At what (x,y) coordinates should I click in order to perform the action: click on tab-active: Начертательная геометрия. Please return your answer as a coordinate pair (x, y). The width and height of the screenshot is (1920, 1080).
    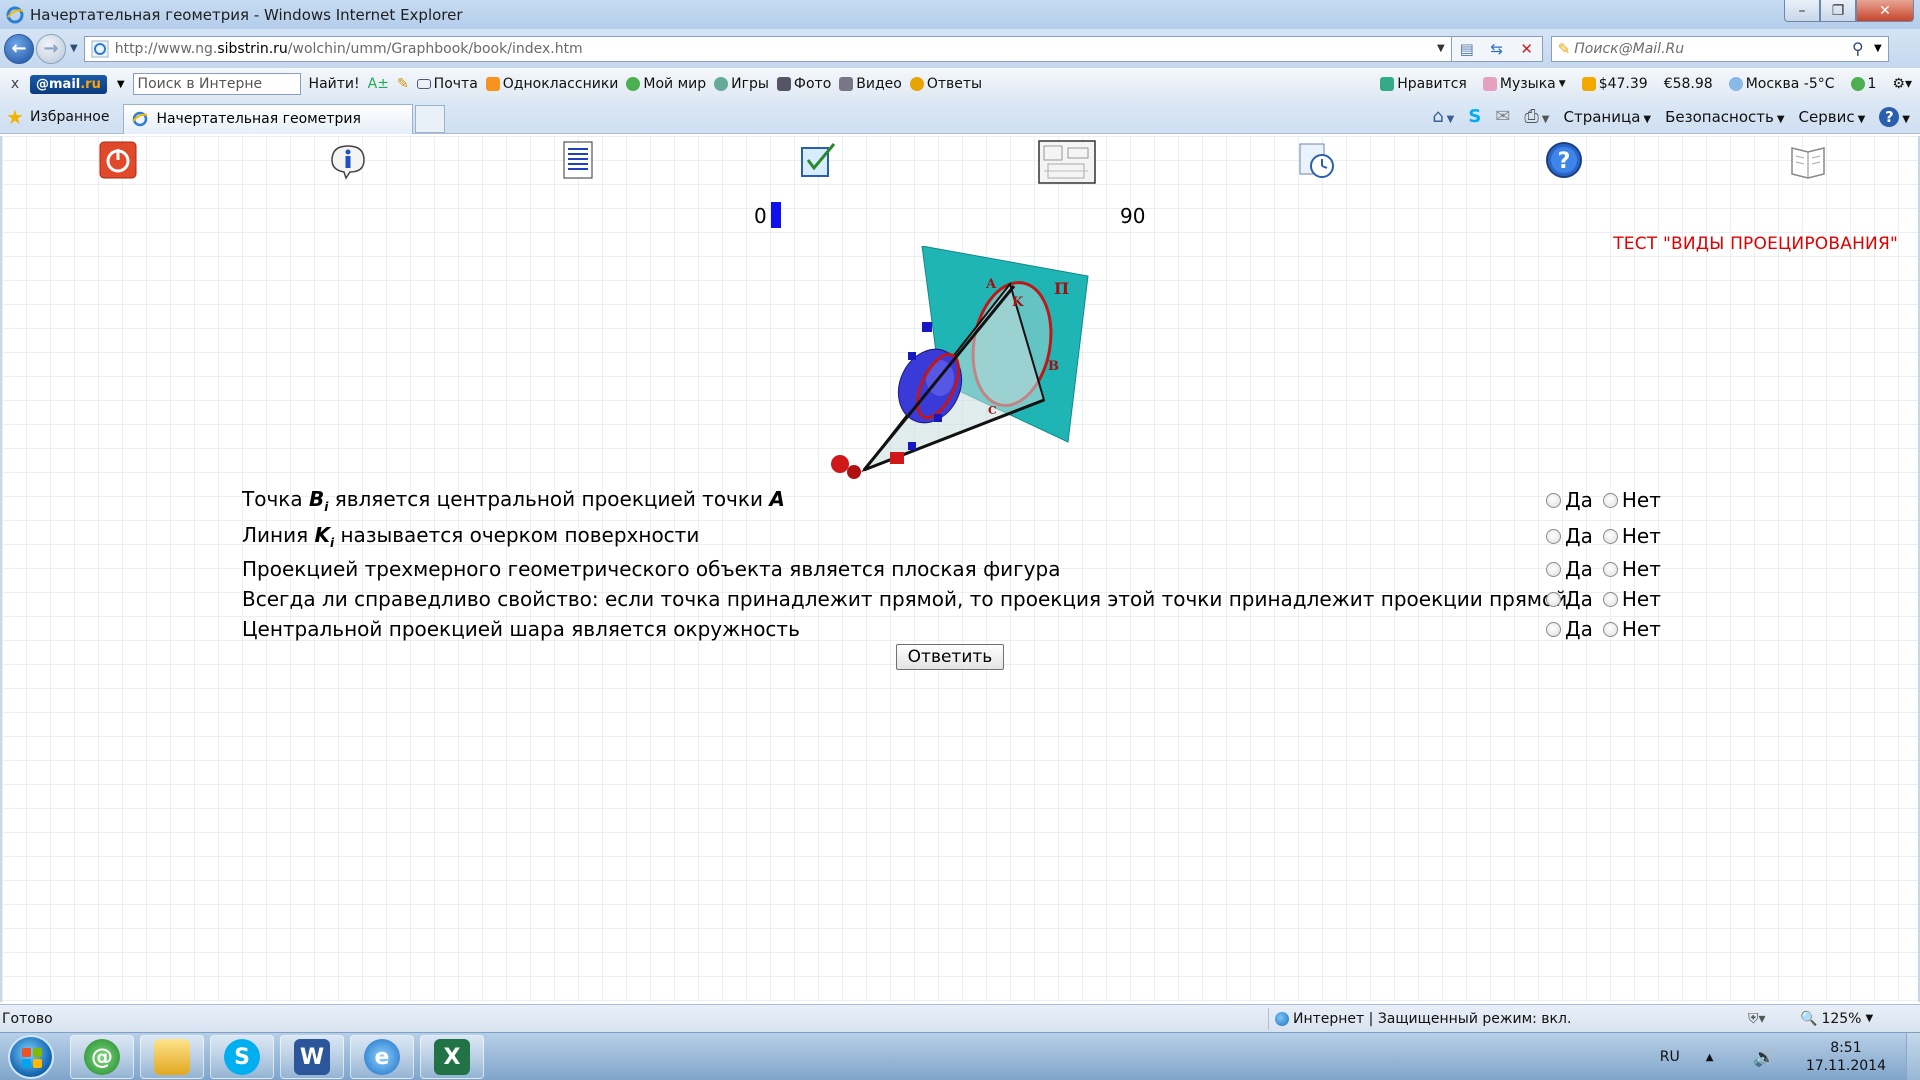
    Looking at the image, I should click on (268, 118).